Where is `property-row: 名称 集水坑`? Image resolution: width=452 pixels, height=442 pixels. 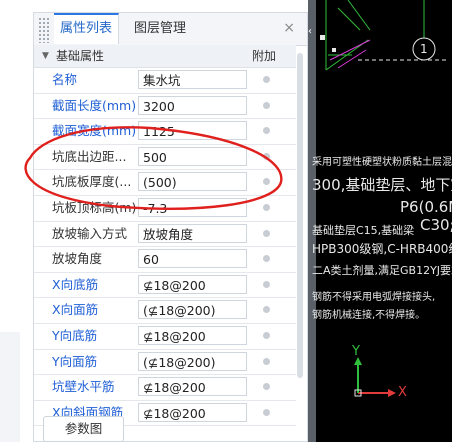 property-row: 名称 集水坑 is located at coordinates (165, 81).